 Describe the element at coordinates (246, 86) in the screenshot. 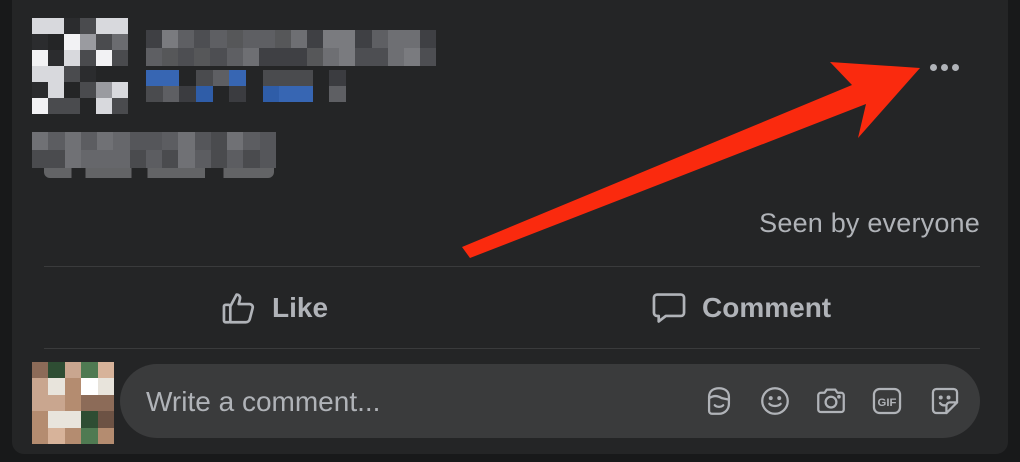

I see `post-meta-redacted` at that location.